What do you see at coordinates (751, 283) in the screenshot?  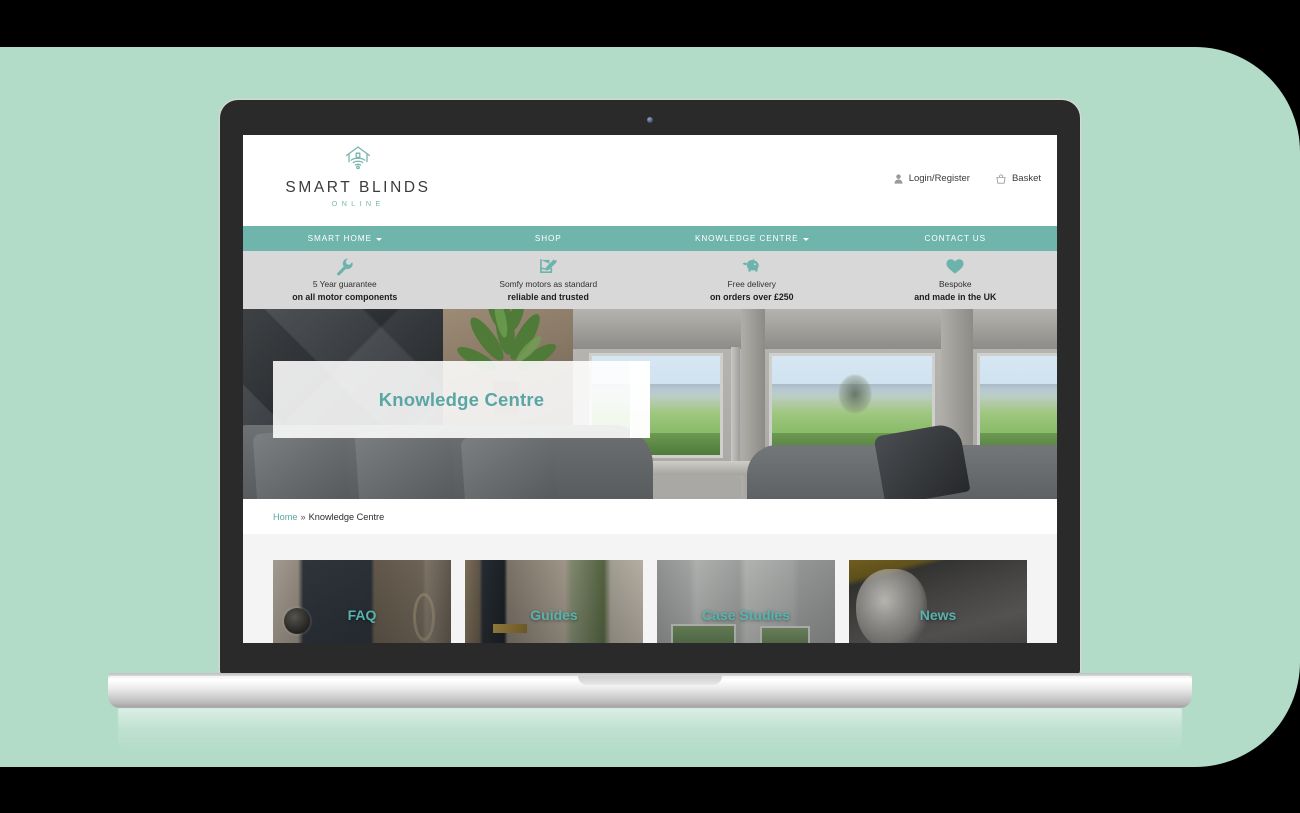 I see `usp-delivery-line1: Free delivery` at bounding box center [751, 283].